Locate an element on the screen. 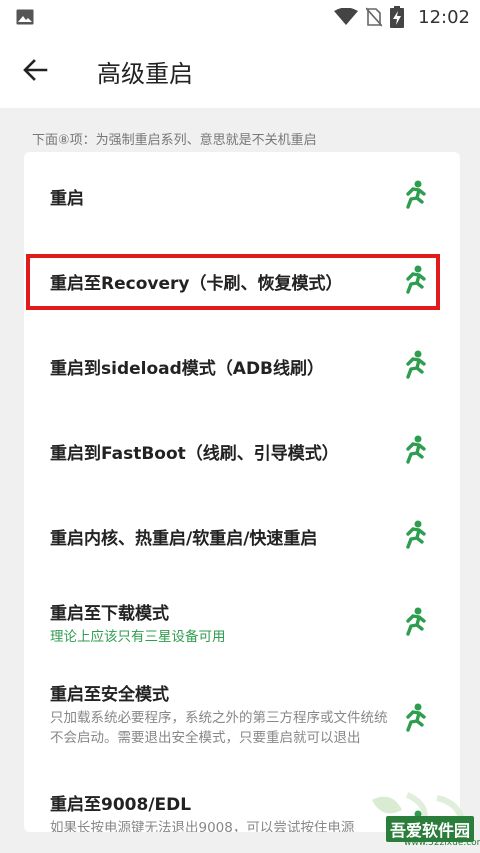  page-title: 高级重启 is located at coordinates (145, 74).